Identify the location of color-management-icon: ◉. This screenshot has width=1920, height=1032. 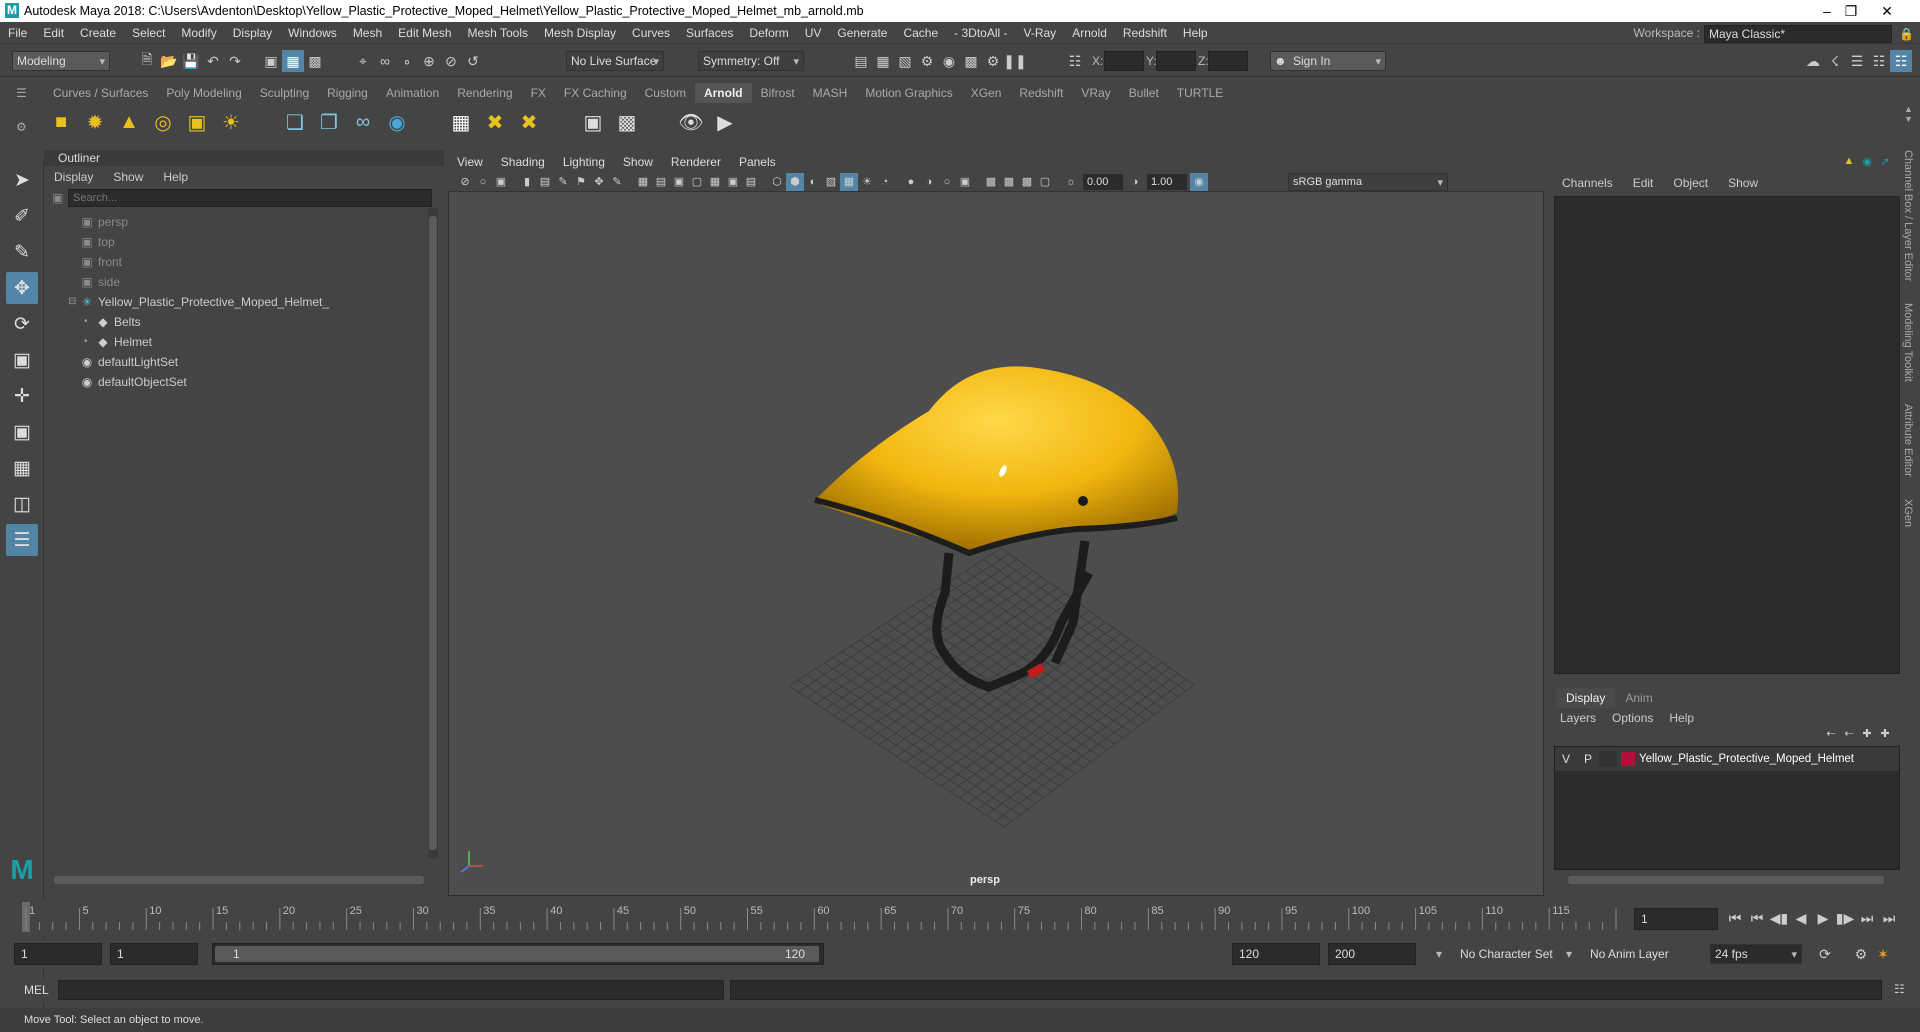
(1199, 181).